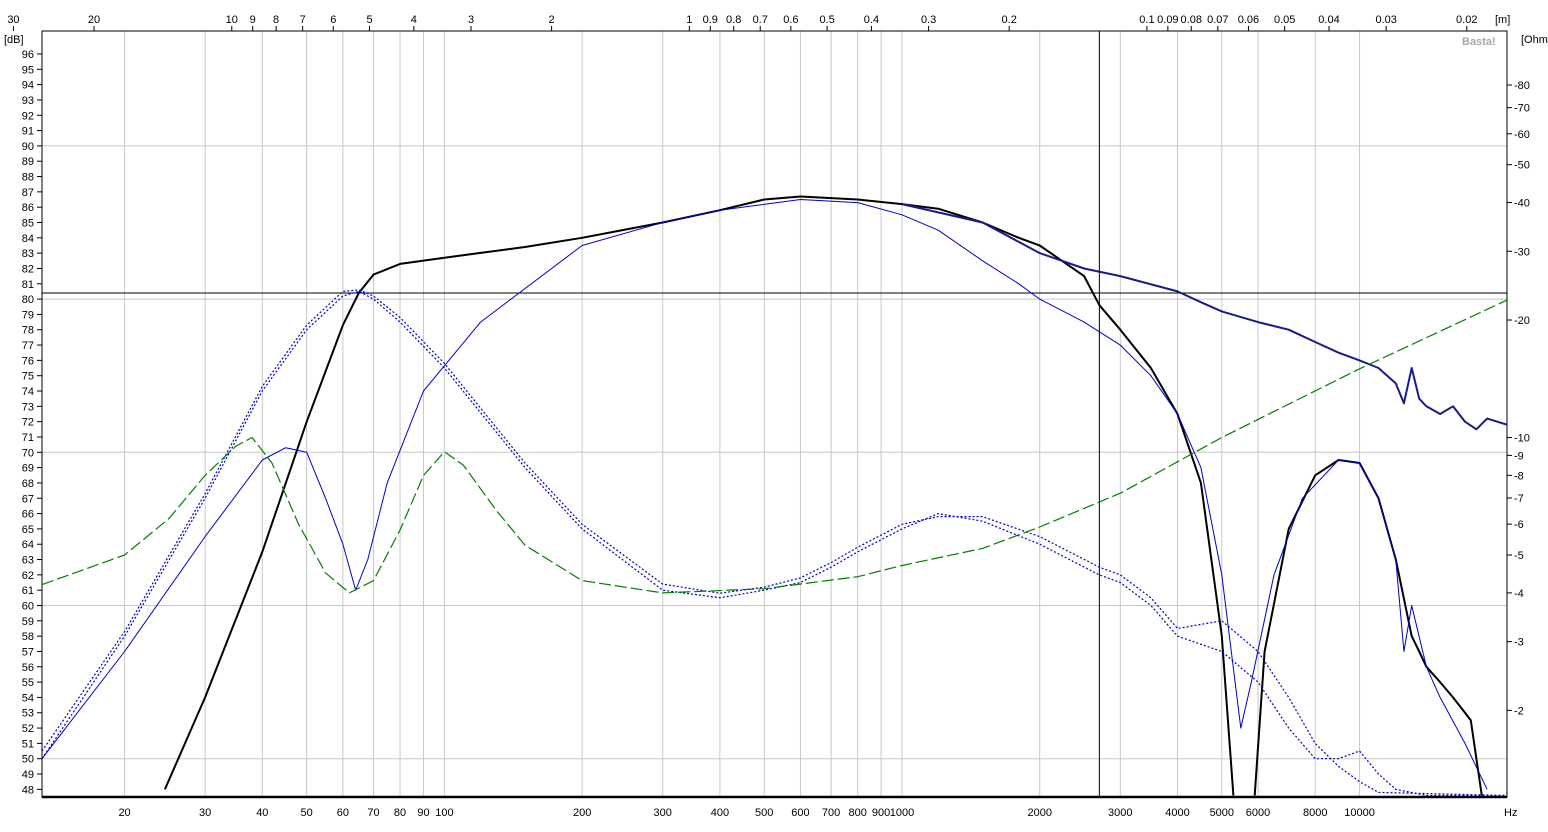 The image size is (1548, 832). I want to click on x-tick-label: 80, so click(400, 813).